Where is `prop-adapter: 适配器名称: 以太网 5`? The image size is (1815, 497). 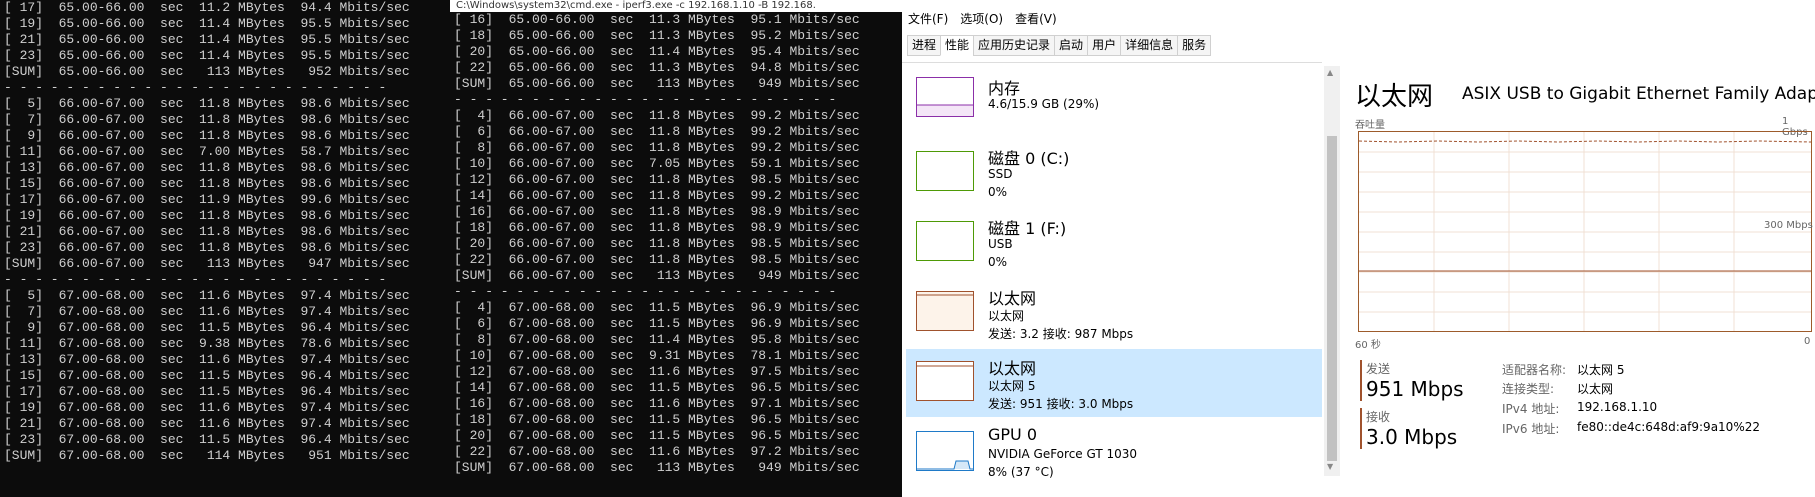 prop-adapter: 适配器名称: 以太网 5 is located at coordinates (1563, 369).